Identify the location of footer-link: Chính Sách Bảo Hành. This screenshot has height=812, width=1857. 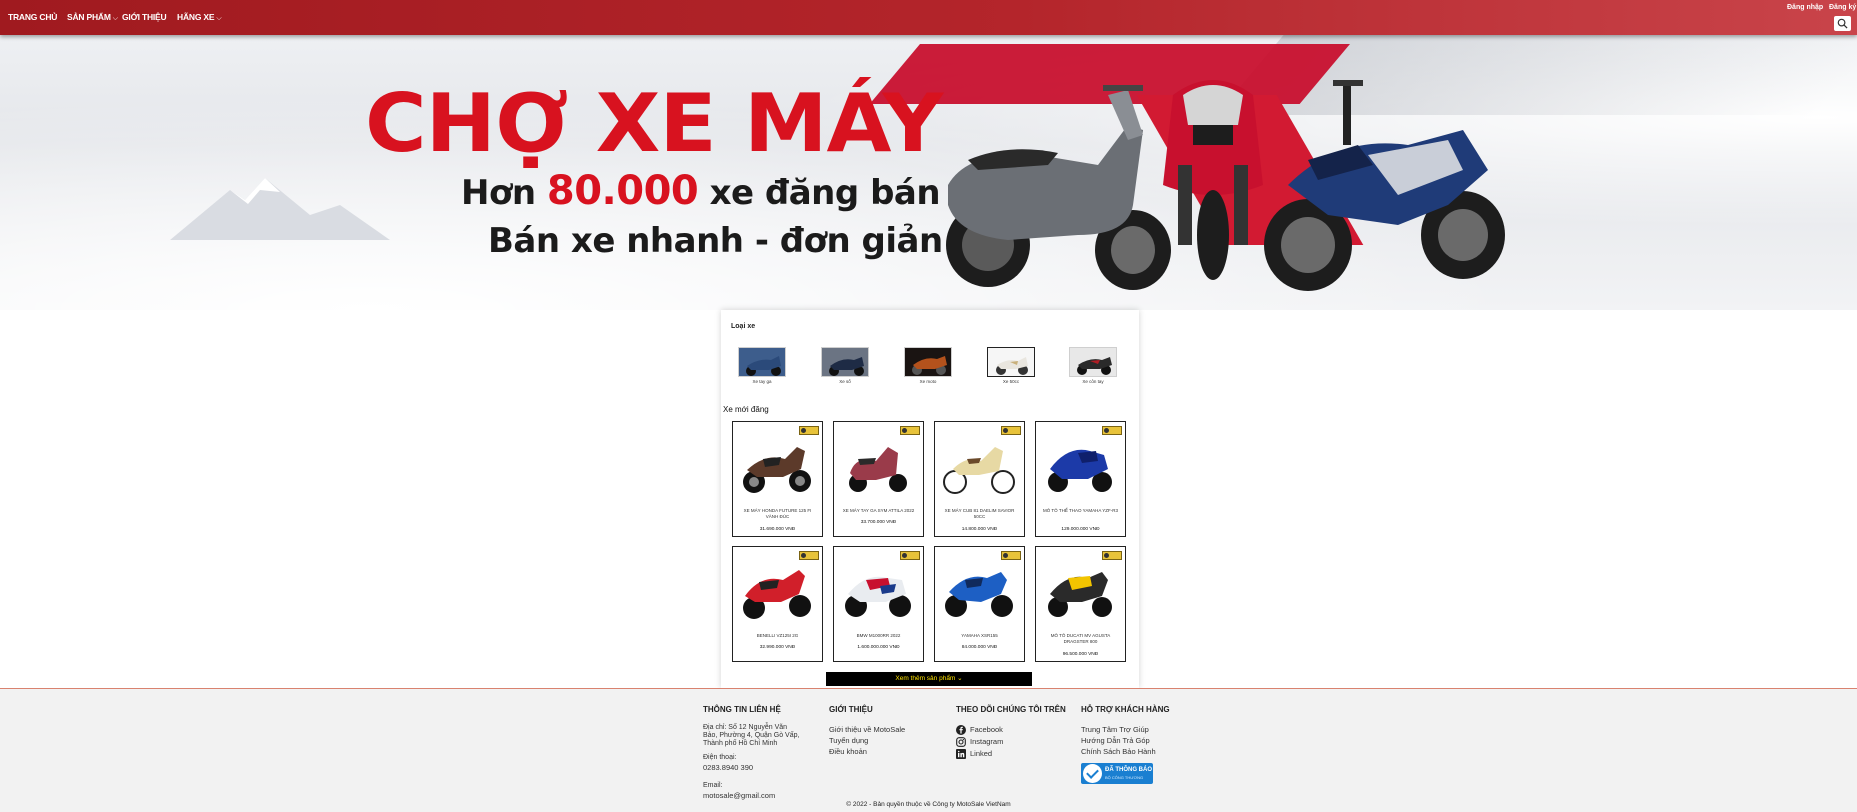
(1125, 751).